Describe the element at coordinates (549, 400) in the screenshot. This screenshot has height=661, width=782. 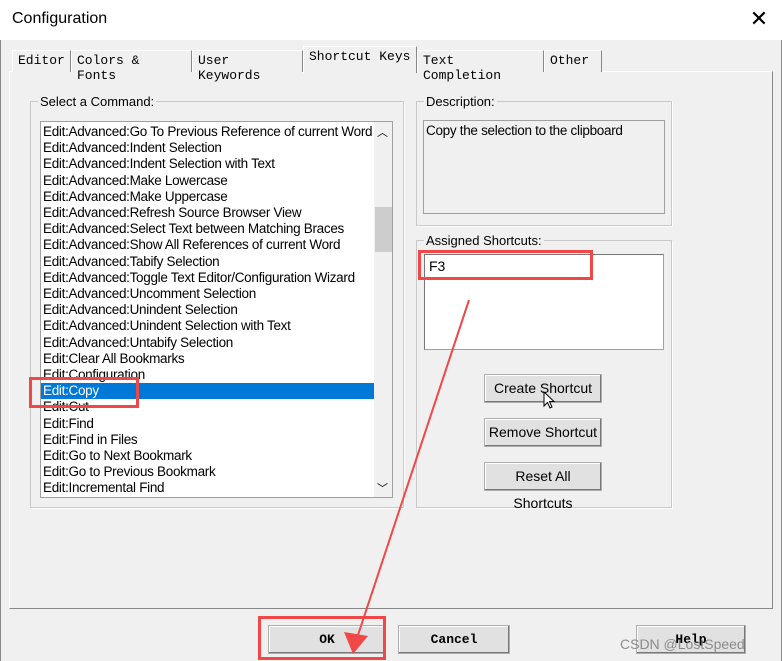
I see `mouse-cursor-icon` at that location.